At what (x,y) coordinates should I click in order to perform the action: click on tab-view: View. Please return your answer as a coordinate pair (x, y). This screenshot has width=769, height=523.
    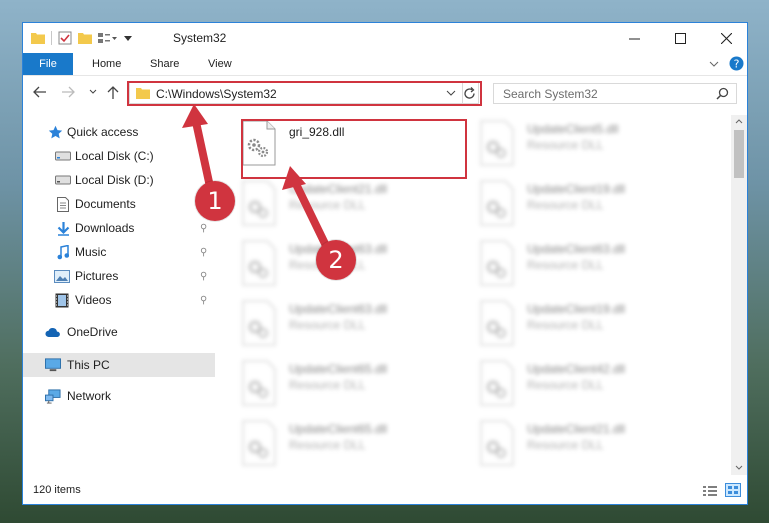
    Looking at the image, I should click on (220, 64).